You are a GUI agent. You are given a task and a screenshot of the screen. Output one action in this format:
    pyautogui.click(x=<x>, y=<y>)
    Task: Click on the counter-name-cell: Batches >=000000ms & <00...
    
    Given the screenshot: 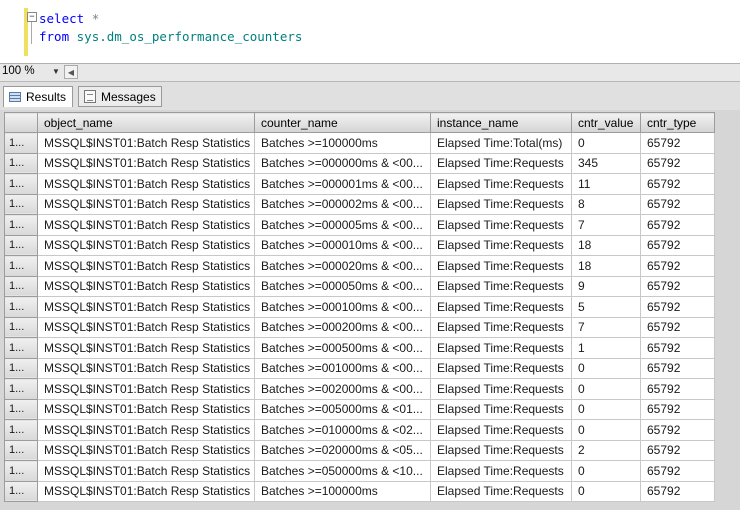 What is the action you would take?
    pyautogui.click(x=342, y=163)
    